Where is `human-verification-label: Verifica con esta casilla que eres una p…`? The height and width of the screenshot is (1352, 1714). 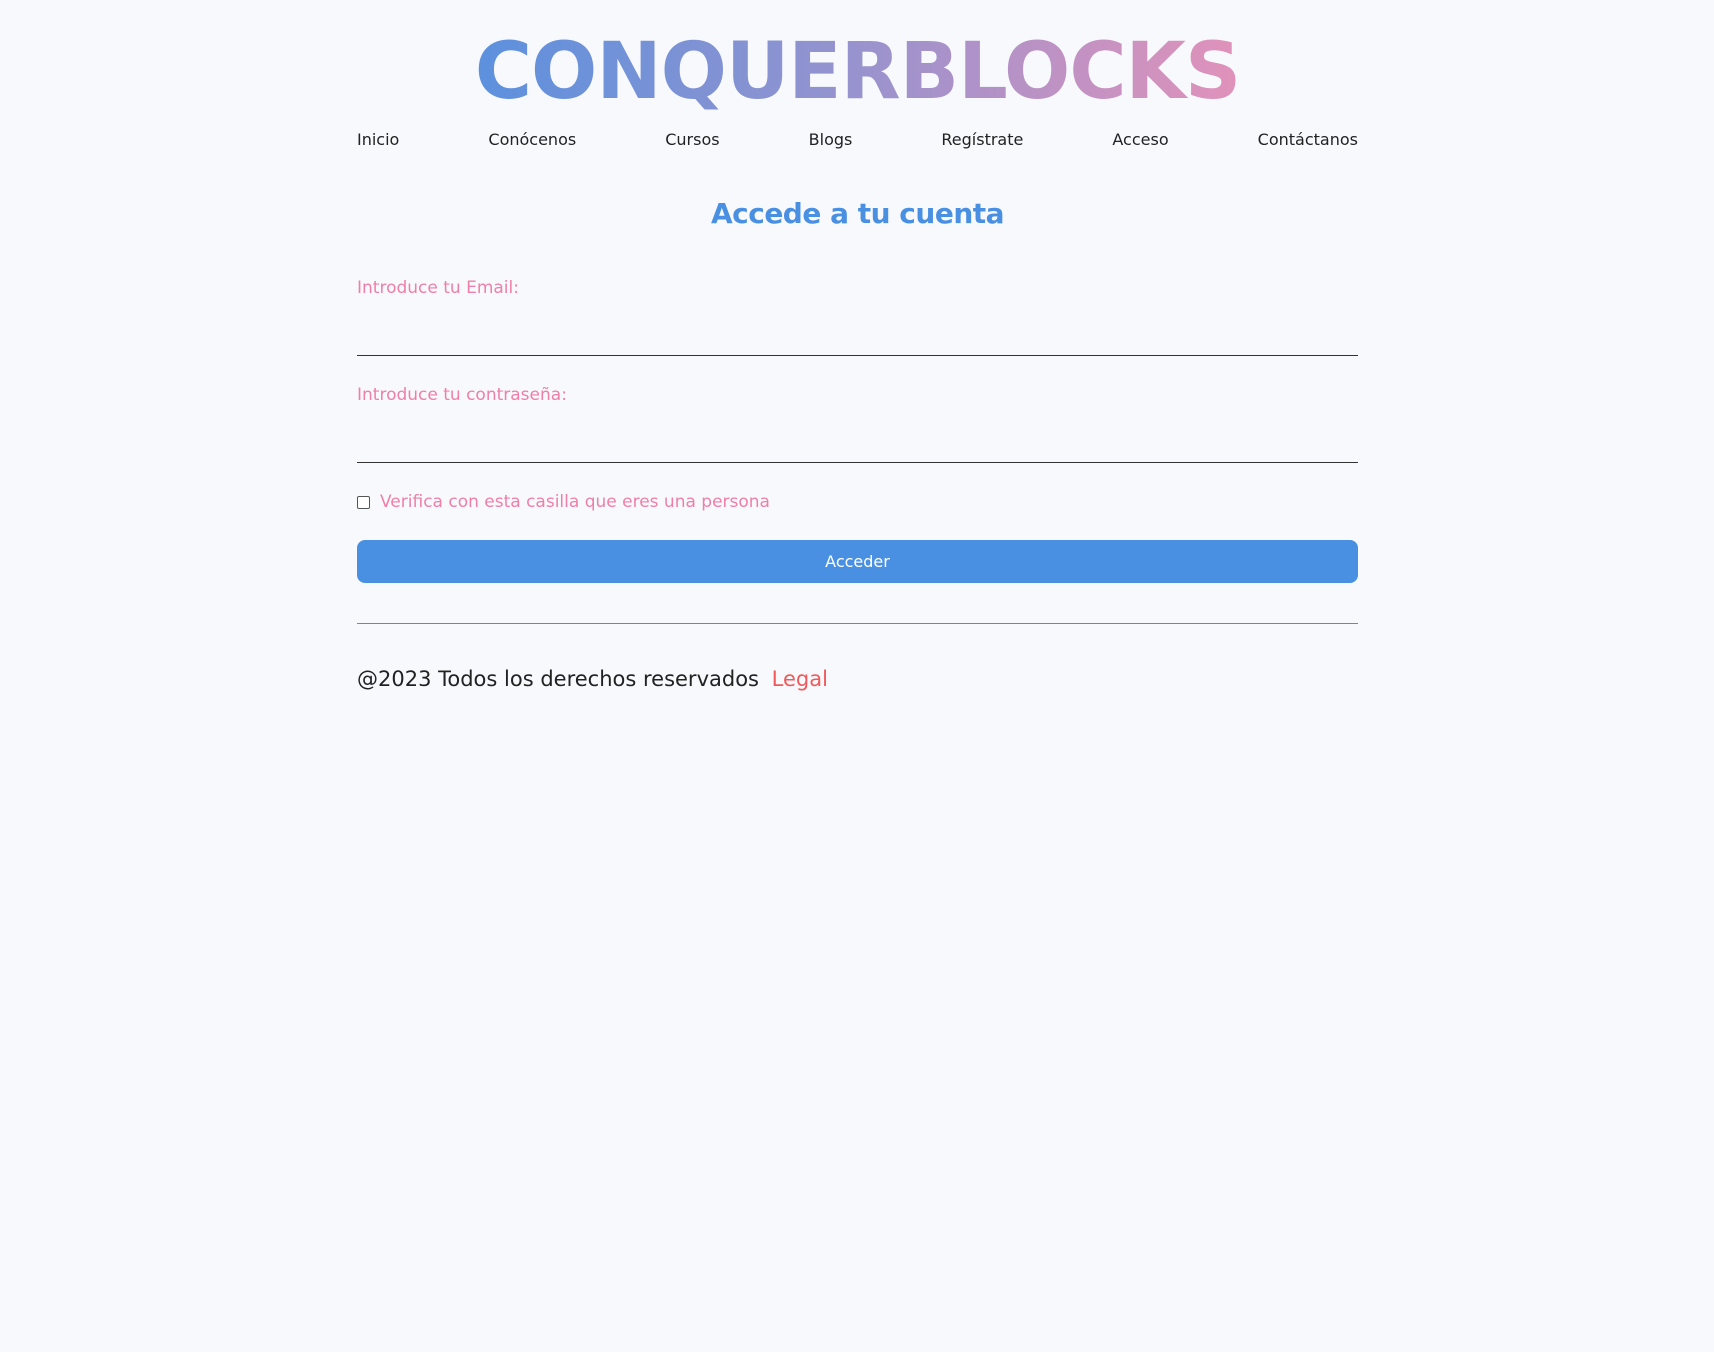 human-verification-label: Verifica con esta casilla que eres una p… is located at coordinates (575, 502).